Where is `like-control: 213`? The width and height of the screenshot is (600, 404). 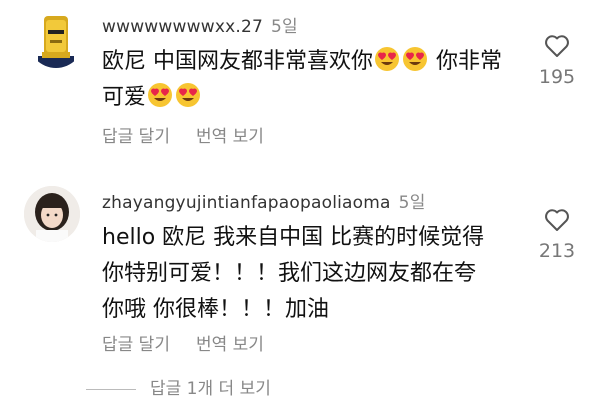
like-control: 213 is located at coordinates (557, 235).